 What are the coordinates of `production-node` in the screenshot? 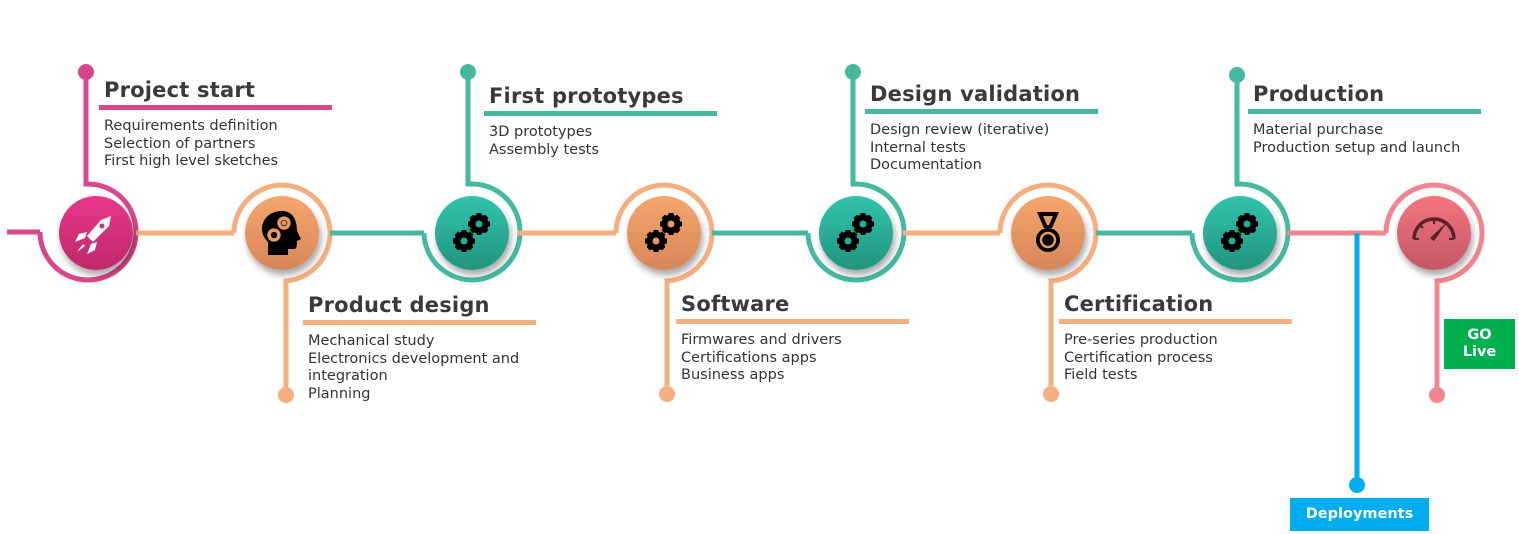 It's located at (1240, 233).